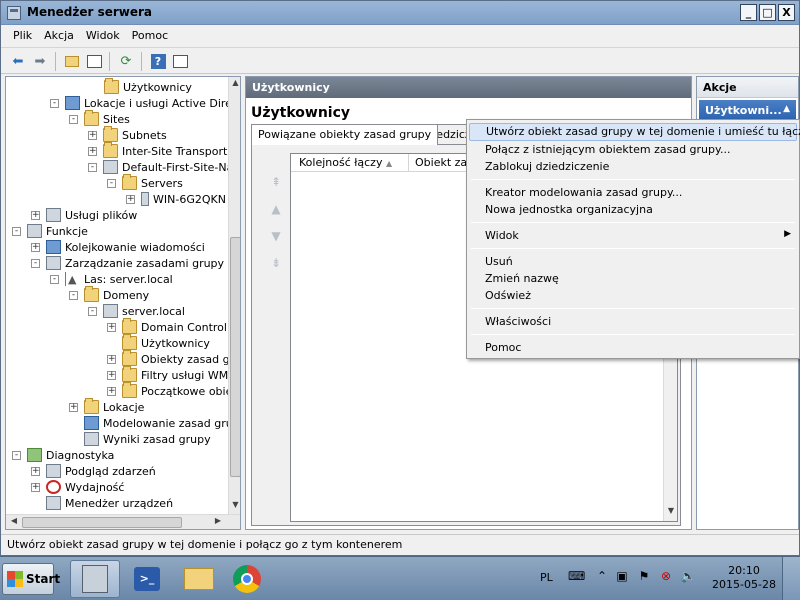 The height and width of the screenshot is (600, 800). I want to click on menu-item-properties: Właściwości, so click(633, 322).